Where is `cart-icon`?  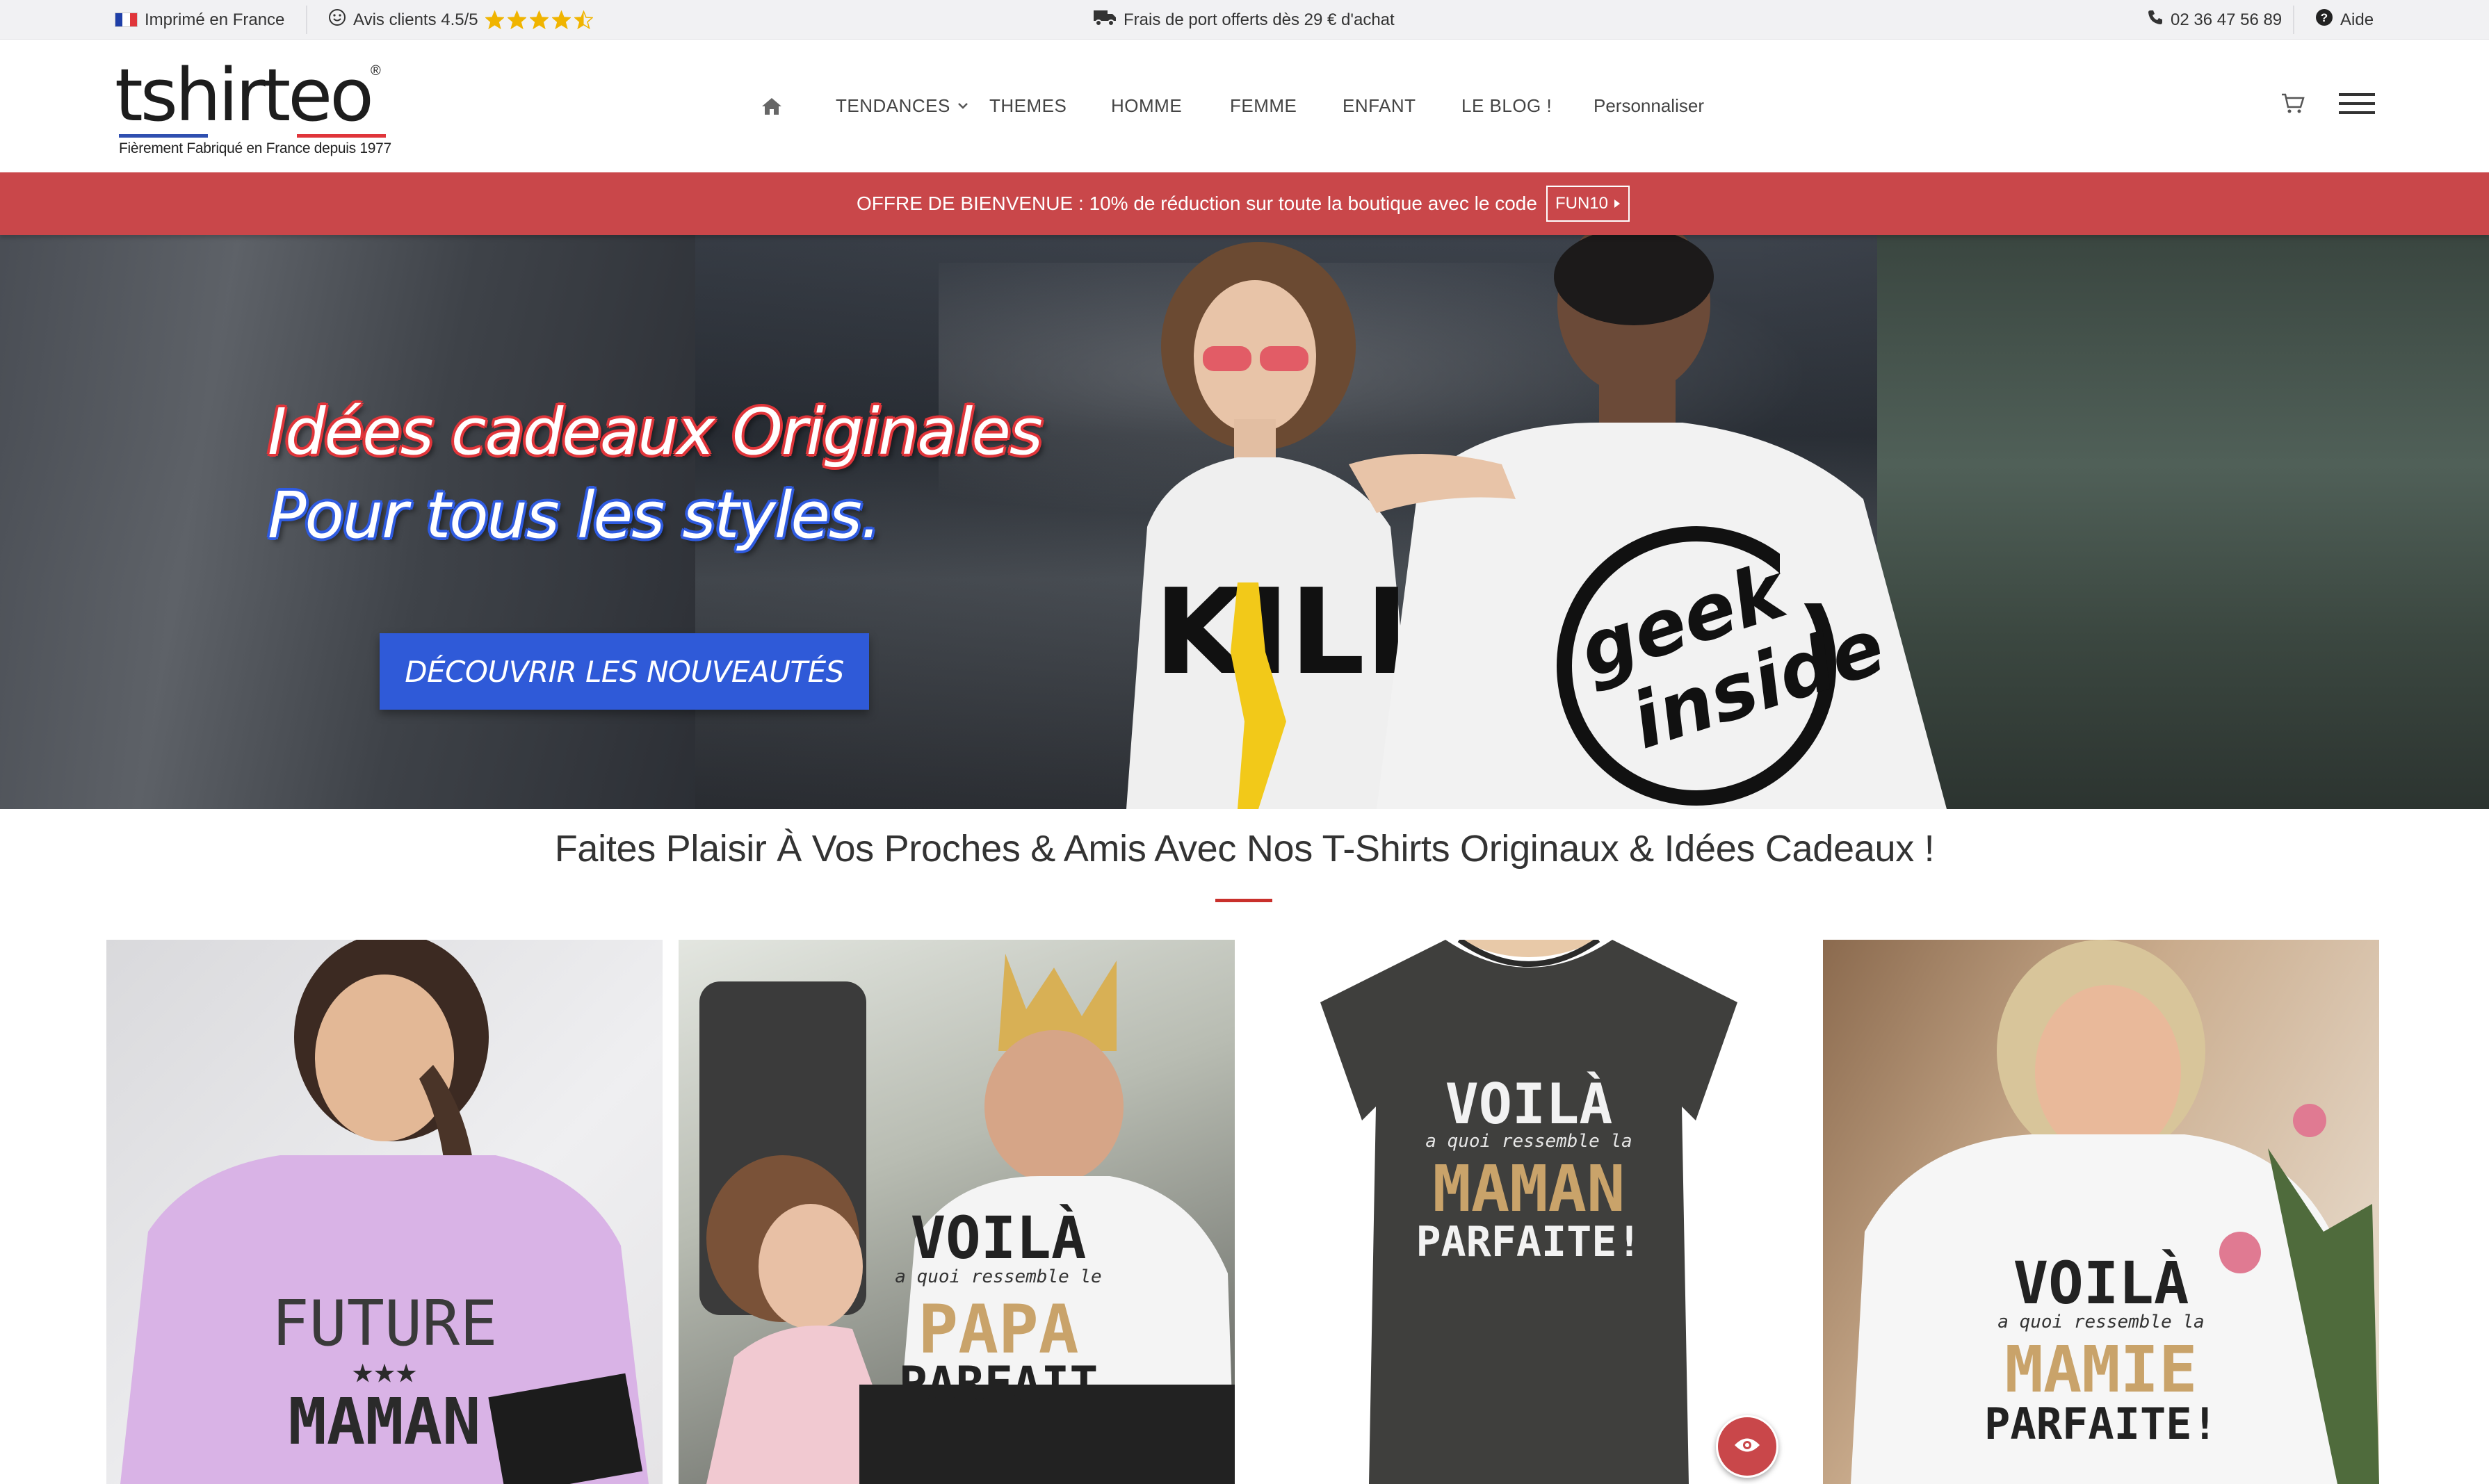
cart-icon is located at coordinates (2292, 106).